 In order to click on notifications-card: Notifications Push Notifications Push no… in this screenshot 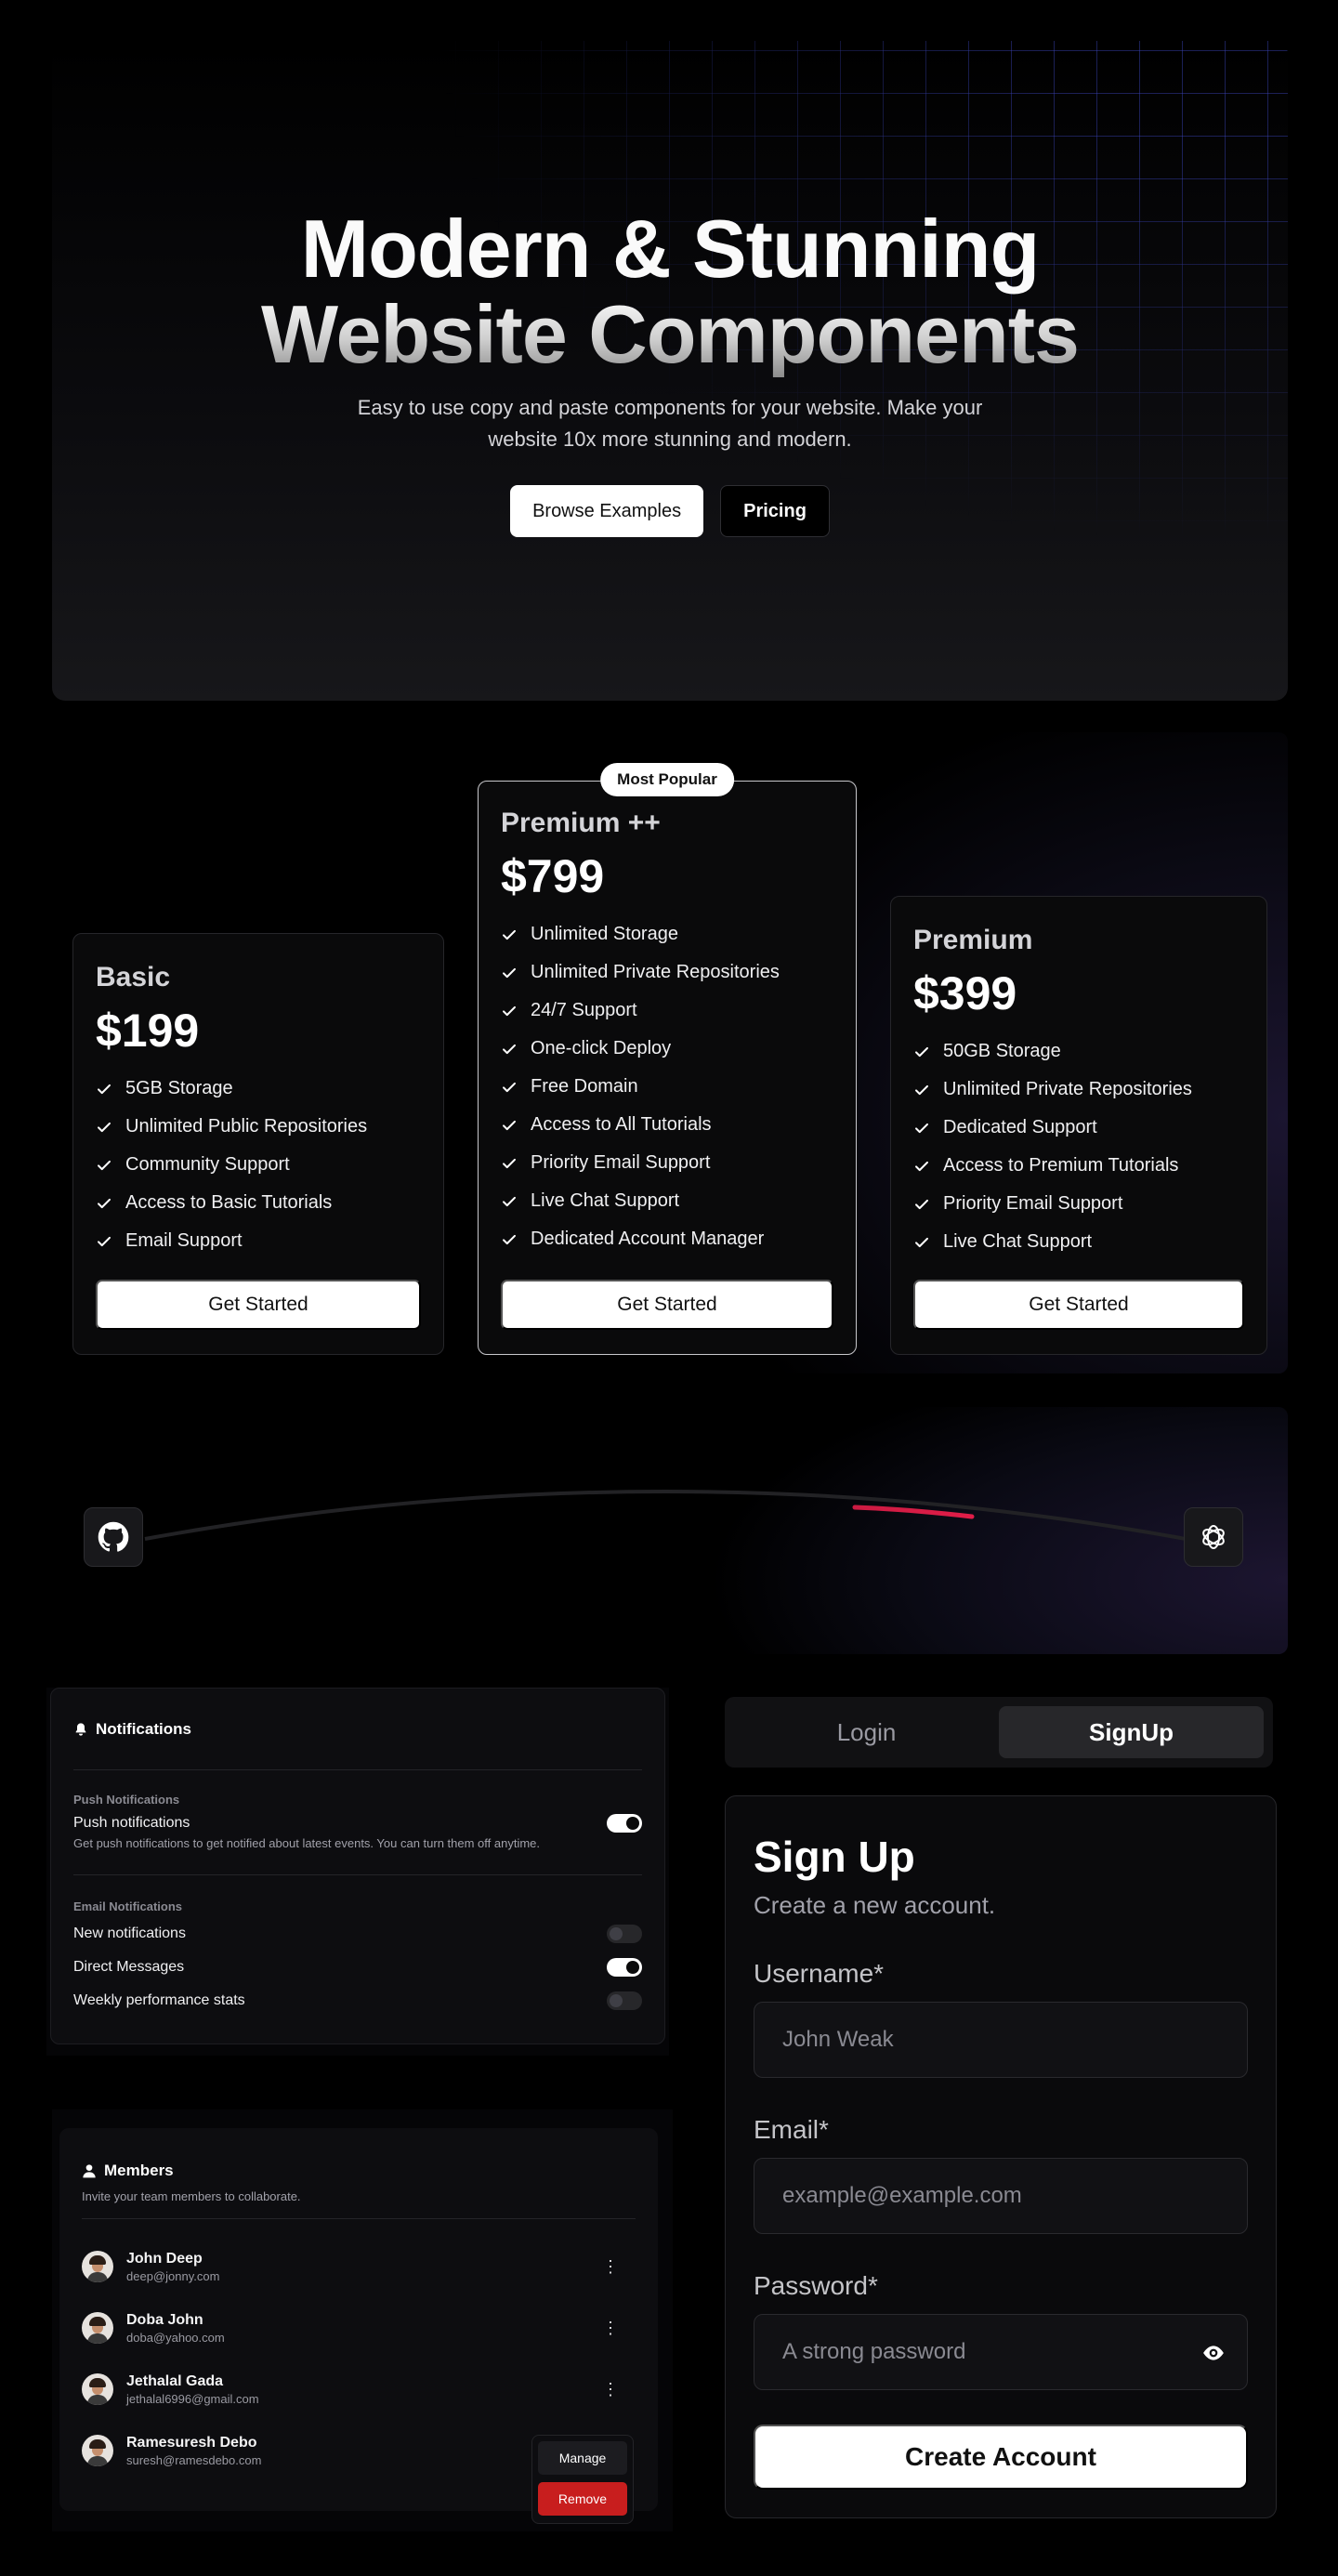, I will do `click(357, 1866)`.